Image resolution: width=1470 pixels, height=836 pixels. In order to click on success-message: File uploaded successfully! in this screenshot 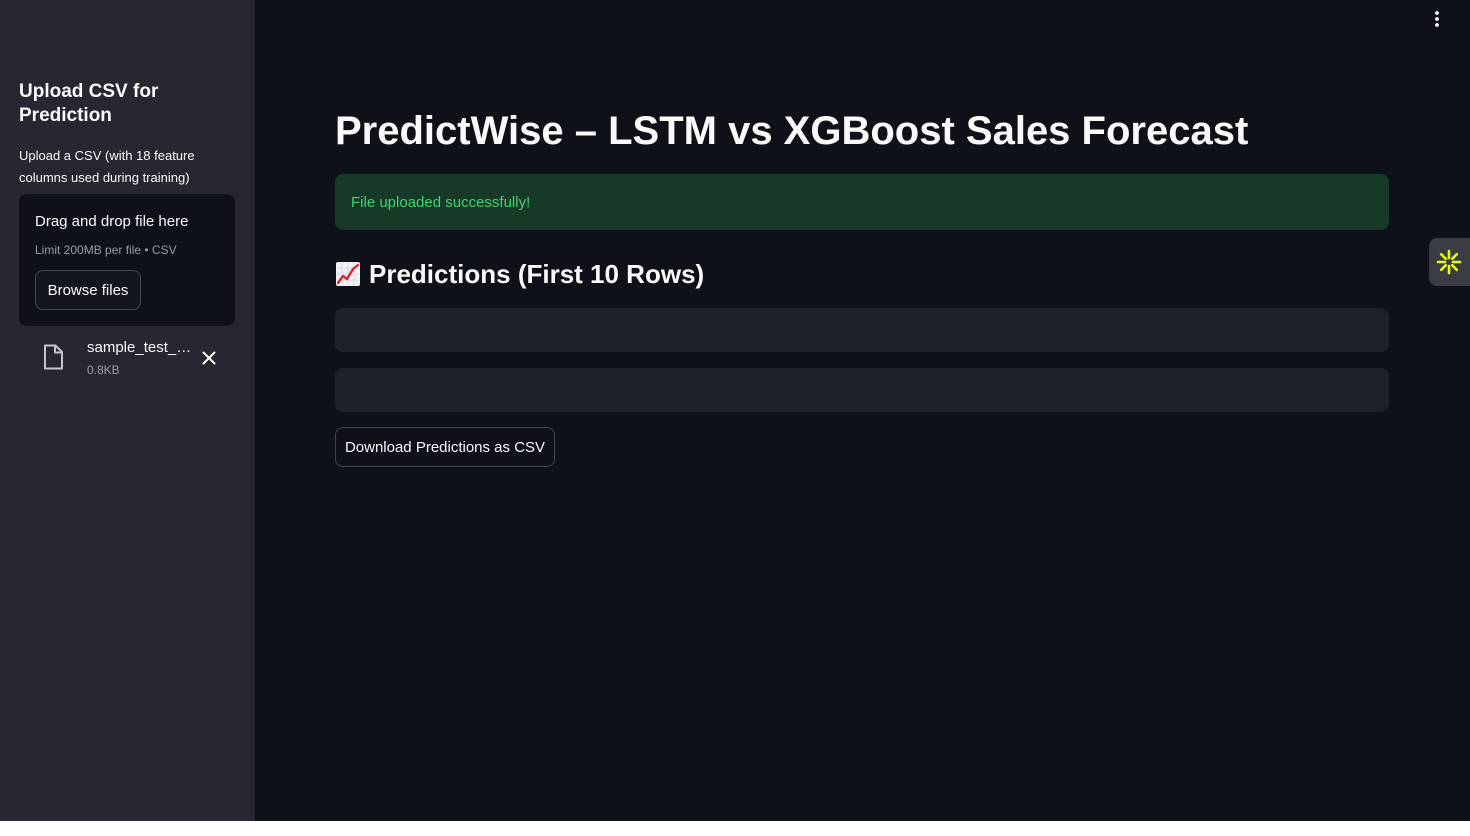, I will do `click(441, 202)`.